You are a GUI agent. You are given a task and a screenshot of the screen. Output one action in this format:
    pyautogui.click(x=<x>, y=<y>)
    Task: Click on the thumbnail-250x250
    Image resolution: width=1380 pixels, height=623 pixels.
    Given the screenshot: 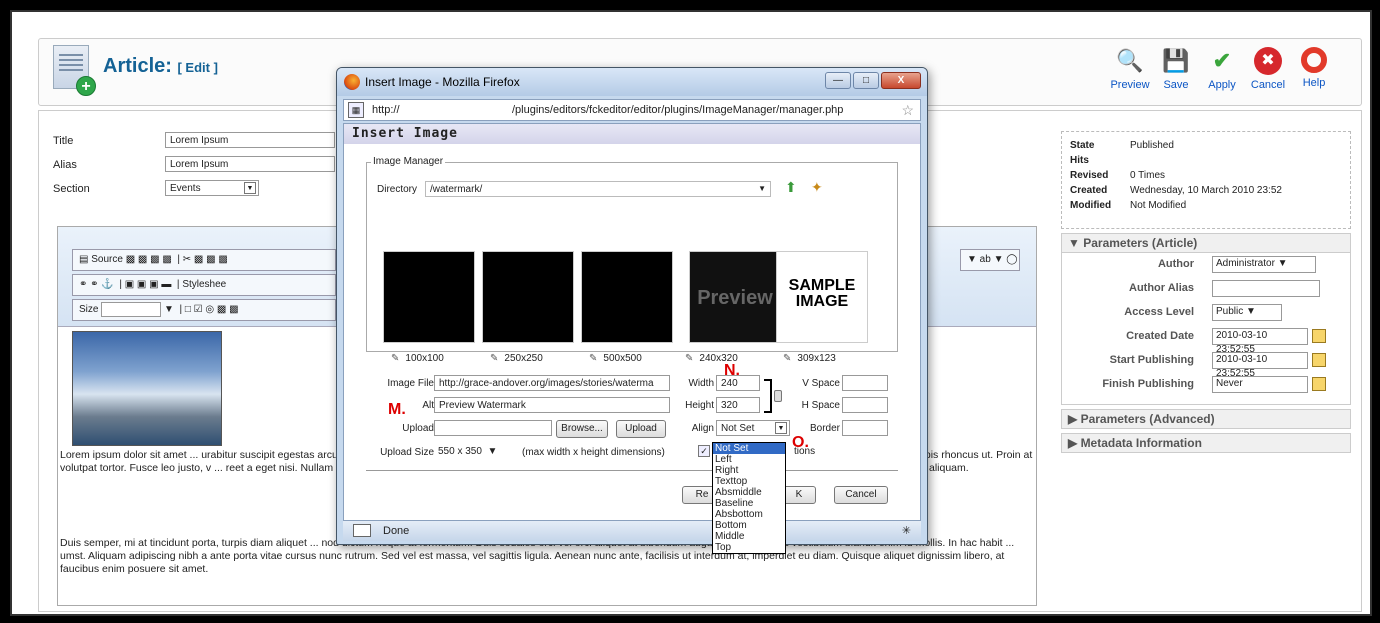 What is the action you would take?
    pyautogui.click(x=528, y=297)
    